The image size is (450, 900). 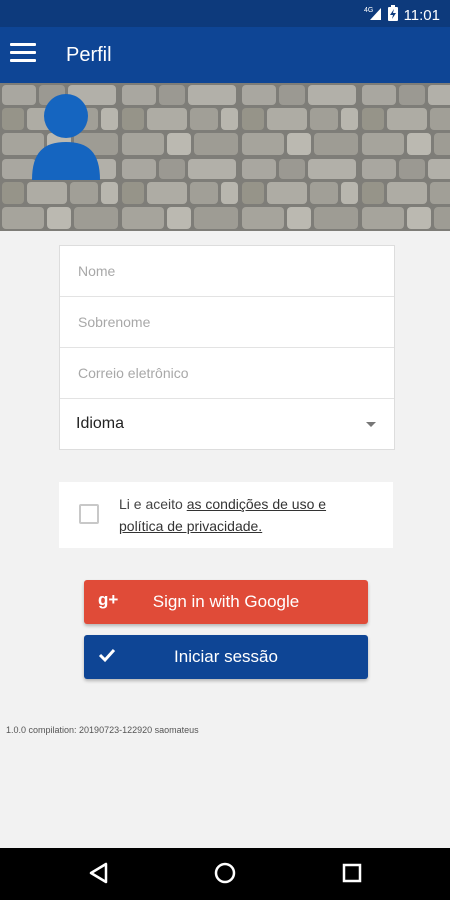 I want to click on navigation-bar, so click(x=225, y=874).